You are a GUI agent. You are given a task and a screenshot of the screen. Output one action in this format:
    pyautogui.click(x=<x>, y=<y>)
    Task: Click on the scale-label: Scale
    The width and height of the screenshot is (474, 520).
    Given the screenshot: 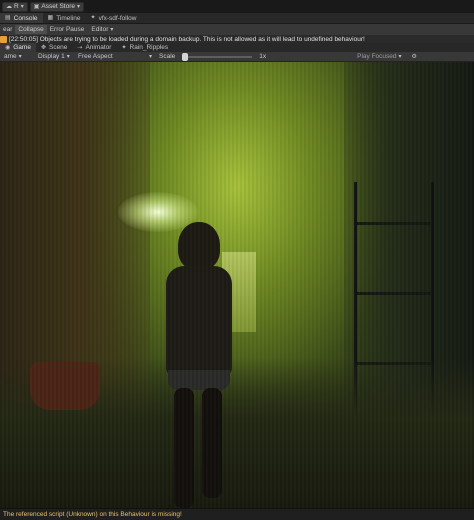 What is the action you would take?
    pyautogui.click(x=167, y=56)
    